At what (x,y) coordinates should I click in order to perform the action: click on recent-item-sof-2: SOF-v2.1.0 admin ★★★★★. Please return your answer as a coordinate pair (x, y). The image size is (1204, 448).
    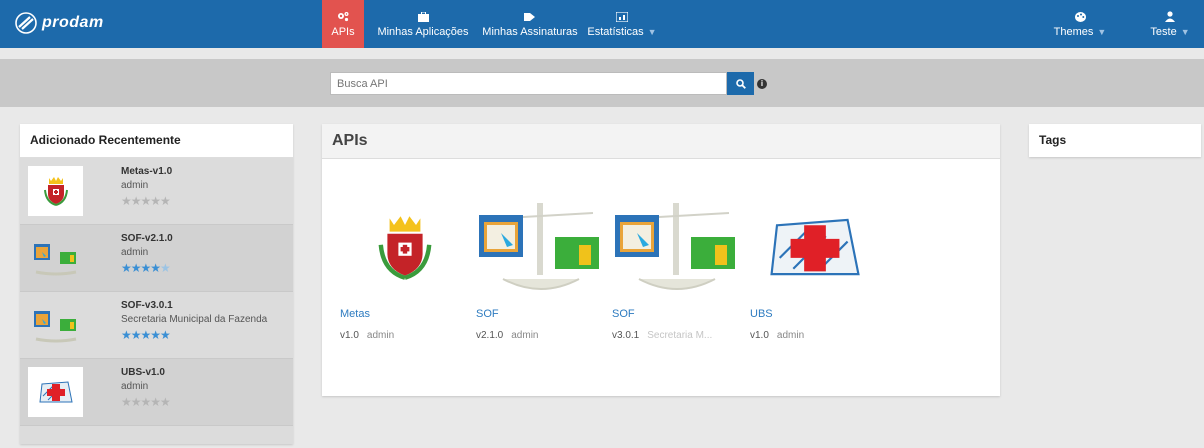
    Looking at the image, I should click on (156, 258).